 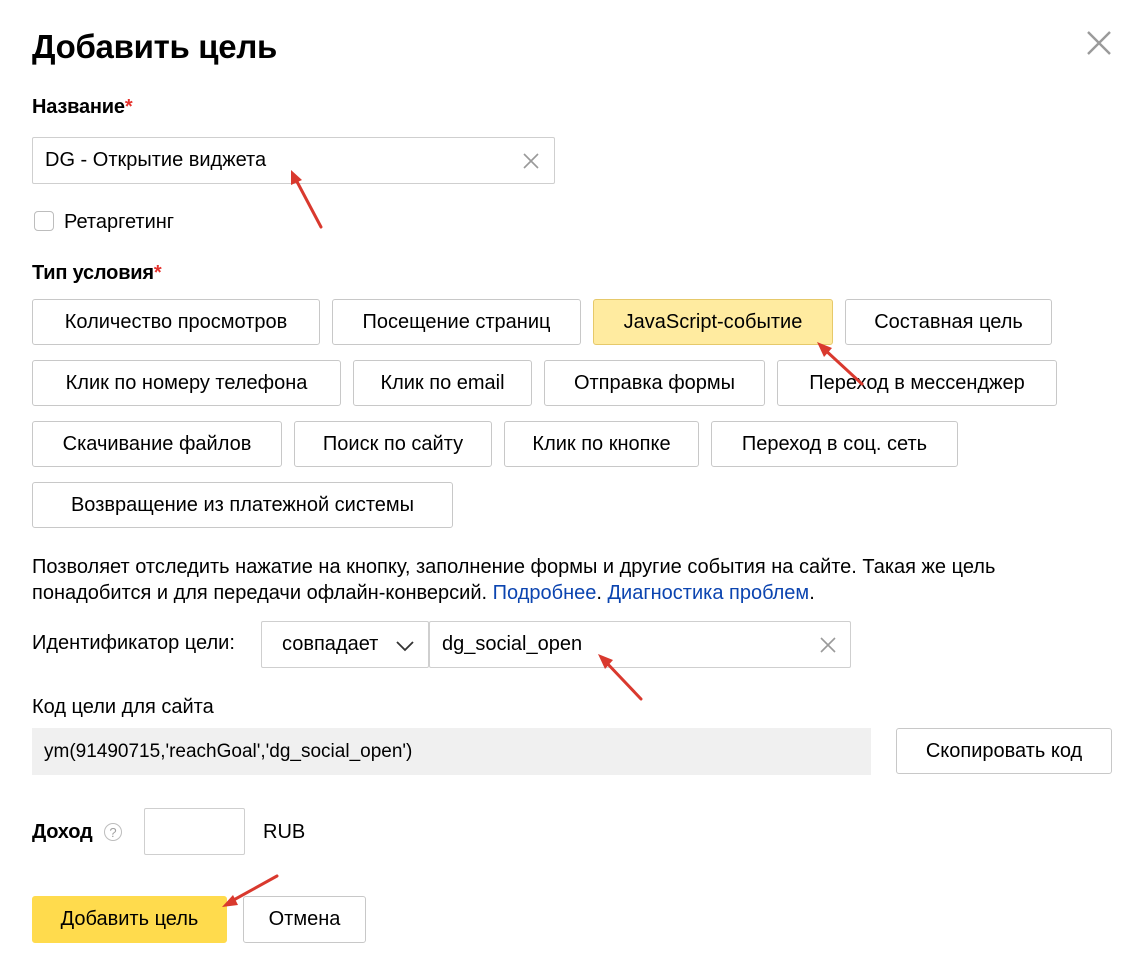 I want to click on goal-name-value: DG - Открытие виджета, so click(x=156, y=160).